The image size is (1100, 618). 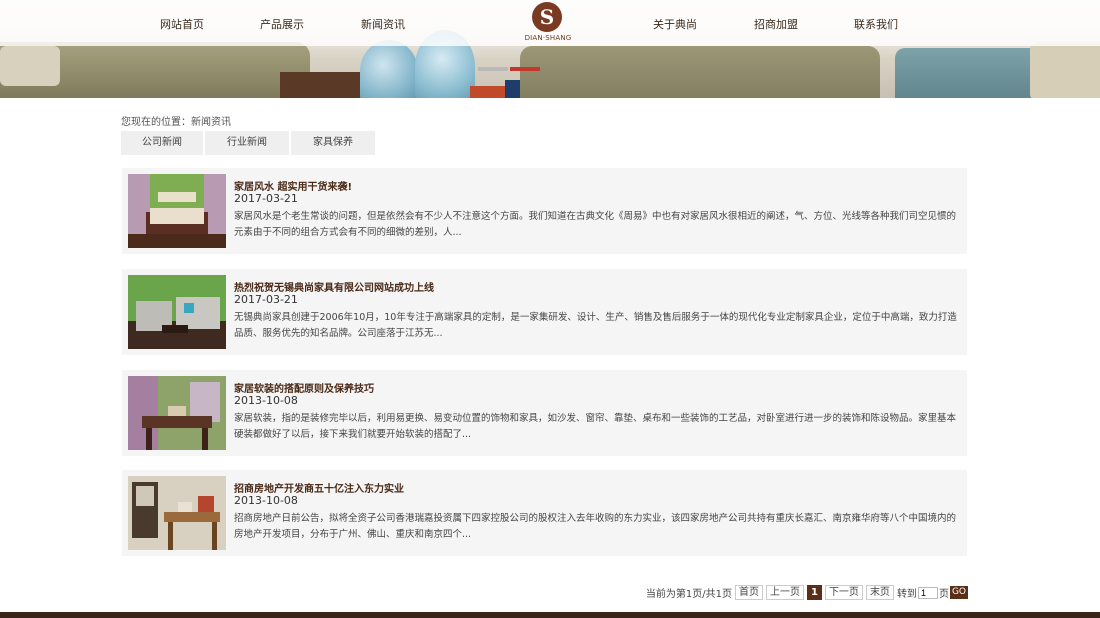 I want to click on banner-cushion, so click(x=30, y=66).